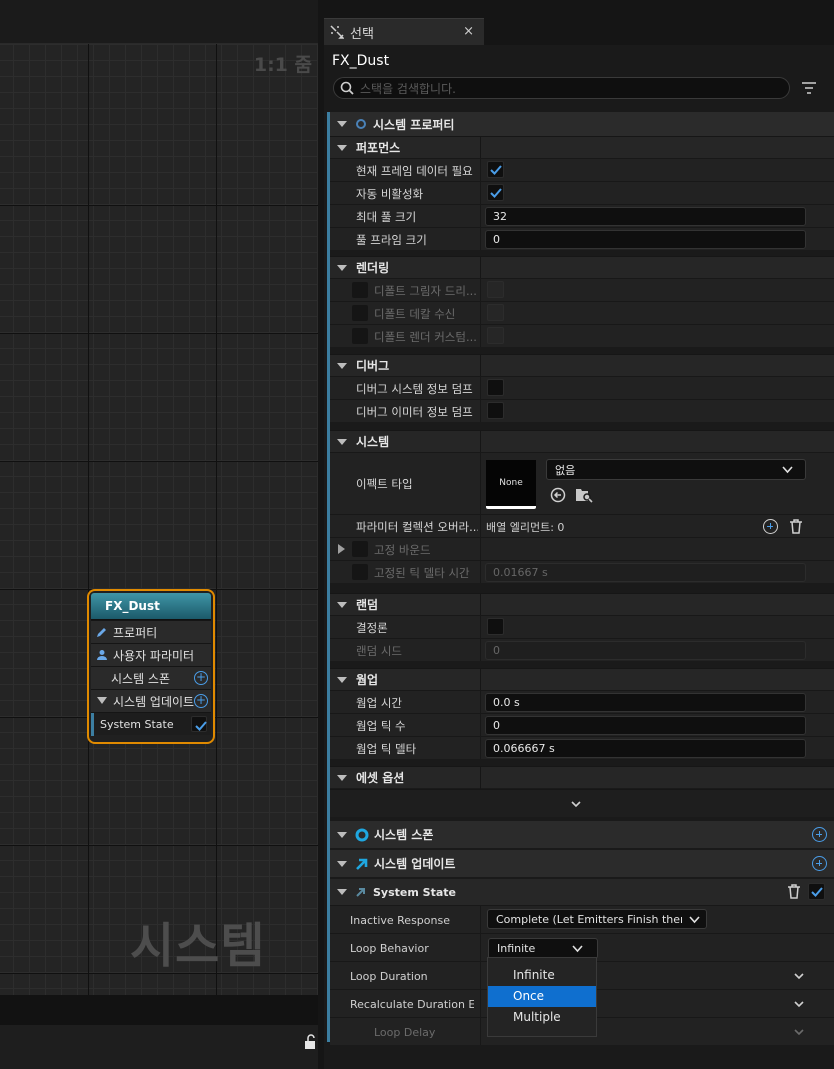  What do you see at coordinates (495, 335) in the screenshot?
I see `render-custom-depth-checkbox` at bounding box center [495, 335].